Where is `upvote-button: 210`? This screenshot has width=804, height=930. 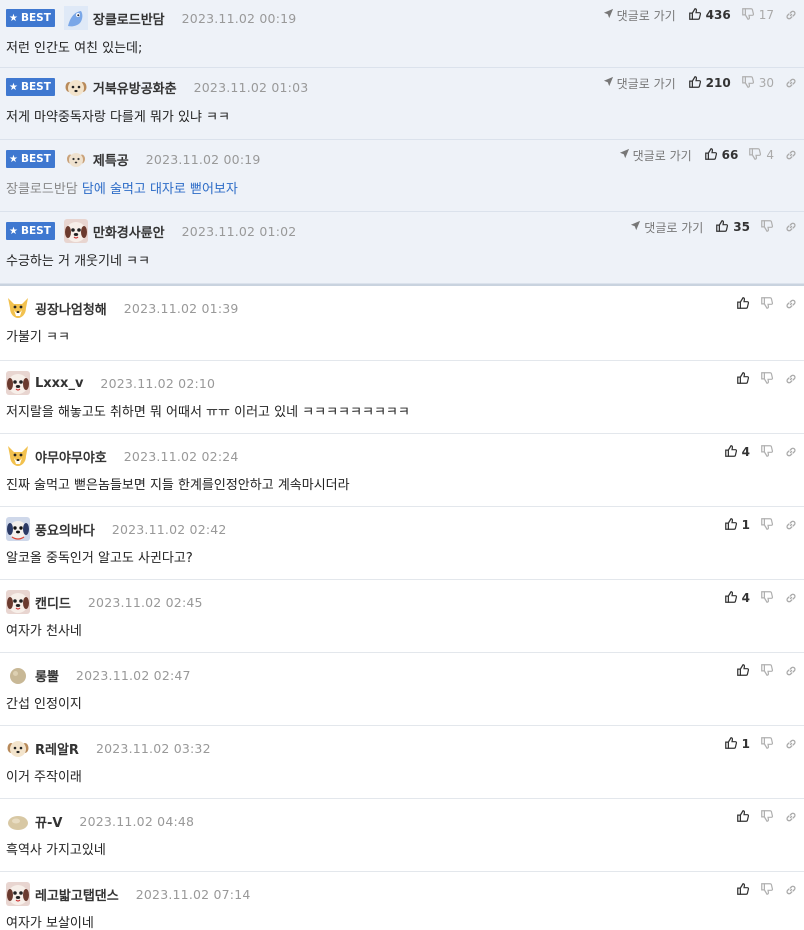
upvote-button: 210 is located at coordinates (709, 83).